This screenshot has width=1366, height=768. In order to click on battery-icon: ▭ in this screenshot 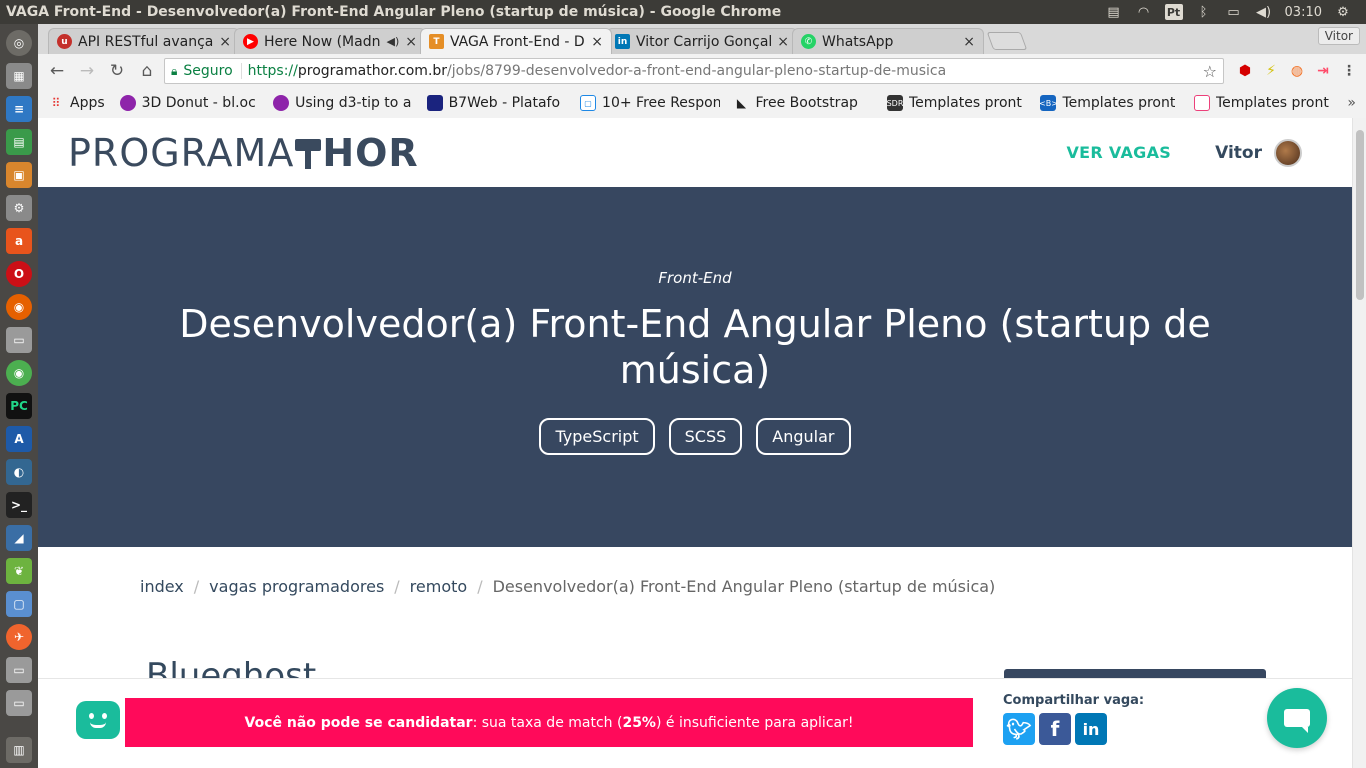, I will do `click(1234, 12)`.